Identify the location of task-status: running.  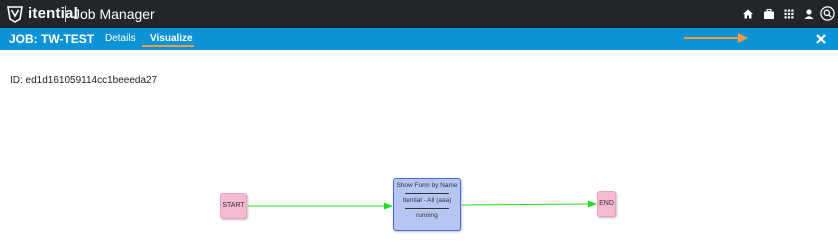
(427, 215).